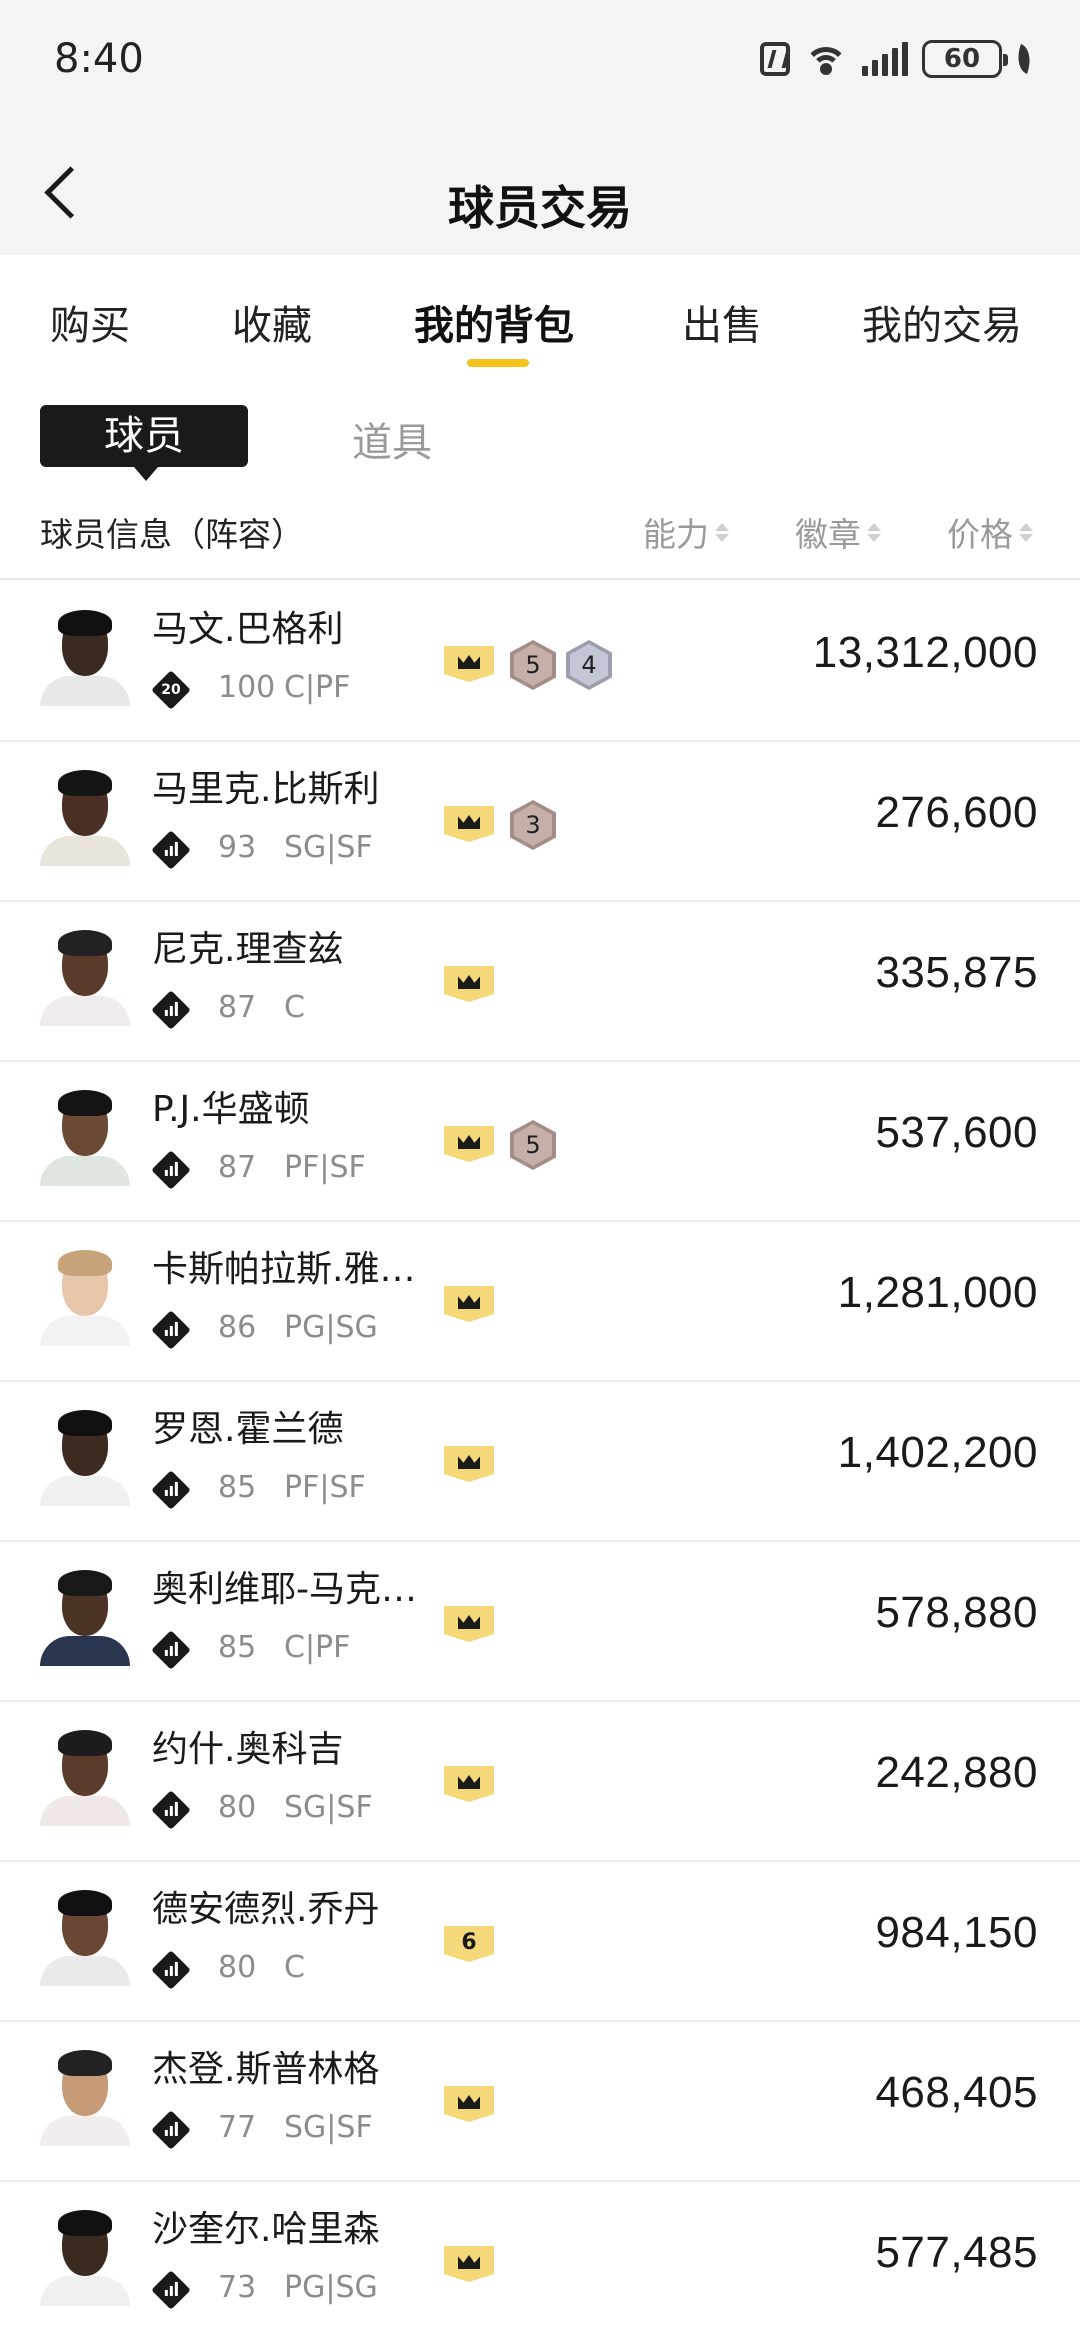 This screenshot has height=2331, width=1080. Describe the element at coordinates (956, 1772) in the screenshot. I see `player-price: 242,880` at that location.